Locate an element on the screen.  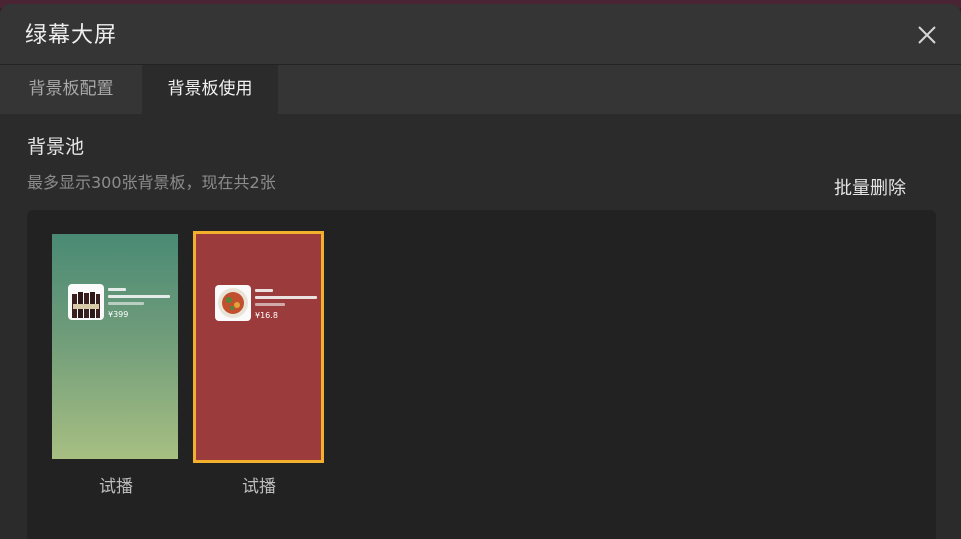
product-overlay: ¥399 is located at coordinates (123, 304).